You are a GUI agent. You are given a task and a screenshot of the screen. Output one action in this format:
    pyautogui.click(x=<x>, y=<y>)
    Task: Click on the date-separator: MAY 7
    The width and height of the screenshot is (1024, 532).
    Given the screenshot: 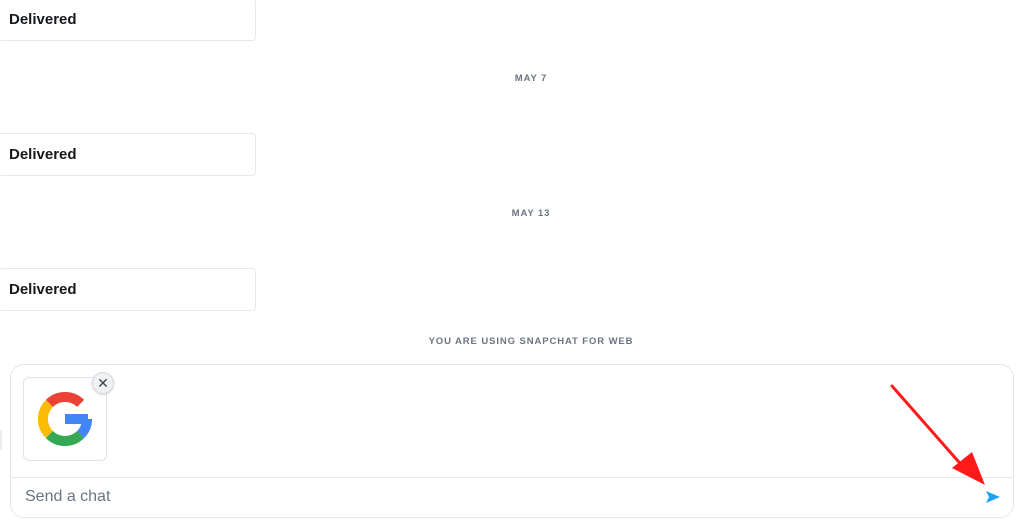 What is the action you would take?
    pyautogui.click(x=531, y=78)
    